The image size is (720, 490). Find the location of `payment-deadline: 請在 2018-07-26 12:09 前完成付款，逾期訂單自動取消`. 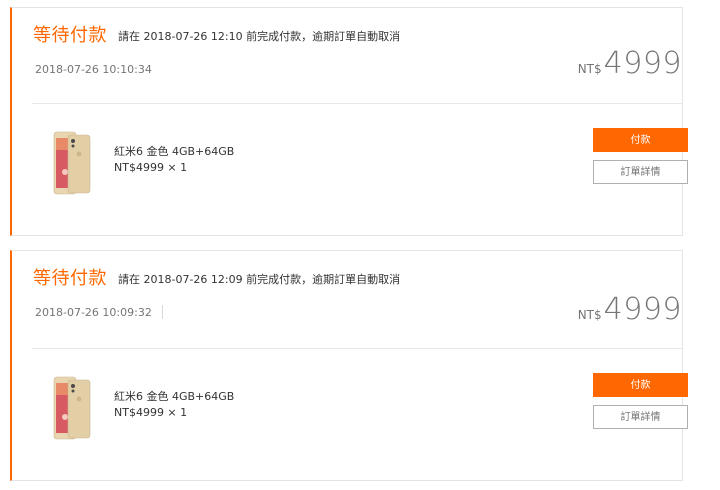

payment-deadline: 請在 2018-07-26 12:09 前完成付款，逾期訂單自動取消 is located at coordinates (259, 279).